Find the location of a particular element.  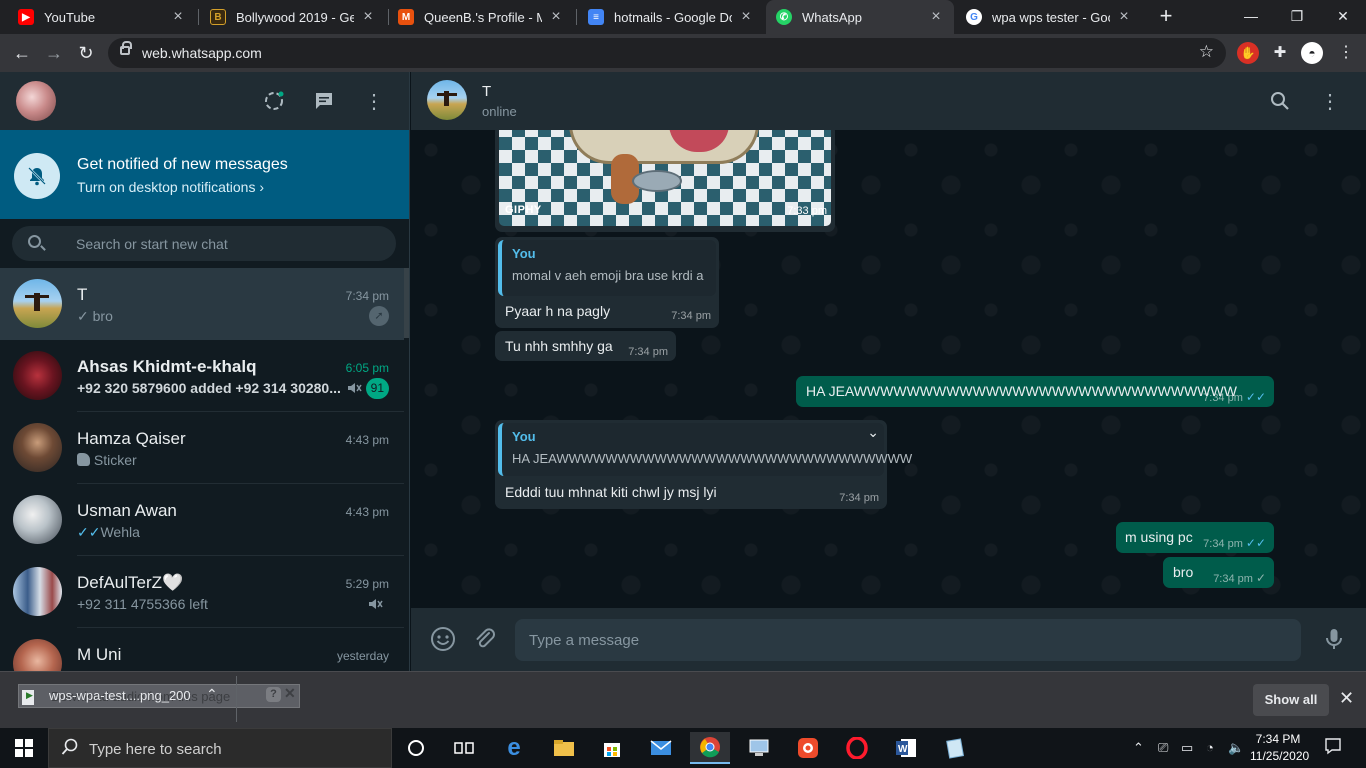

extensions-puzzle-icon: ✚ is located at coordinates (1280, 53).